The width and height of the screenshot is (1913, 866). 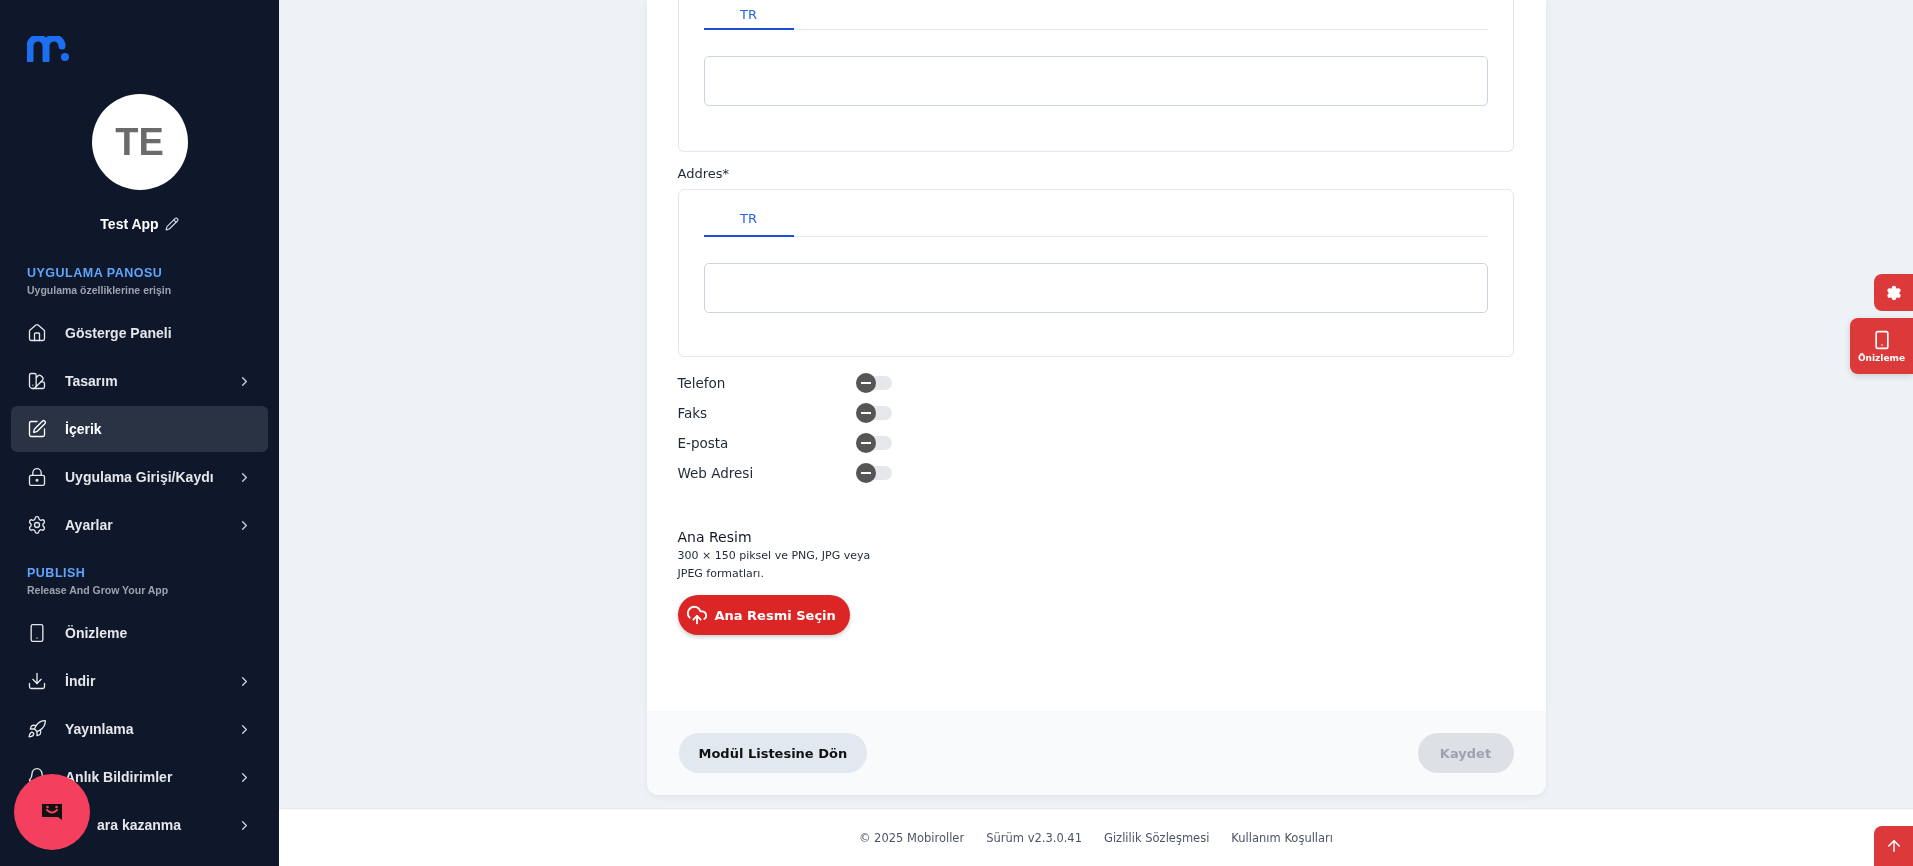 What do you see at coordinates (139, 633) in the screenshot?
I see `sidebar-item: Önizleme` at bounding box center [139, 633].